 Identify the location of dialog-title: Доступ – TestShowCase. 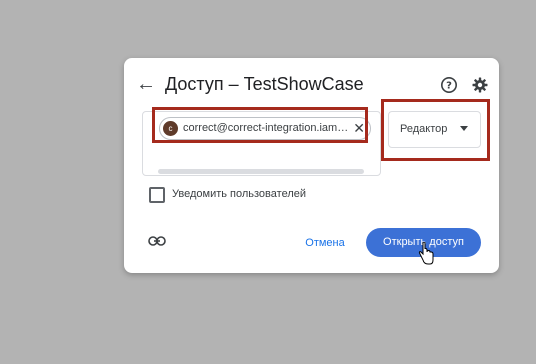
(264, 84).